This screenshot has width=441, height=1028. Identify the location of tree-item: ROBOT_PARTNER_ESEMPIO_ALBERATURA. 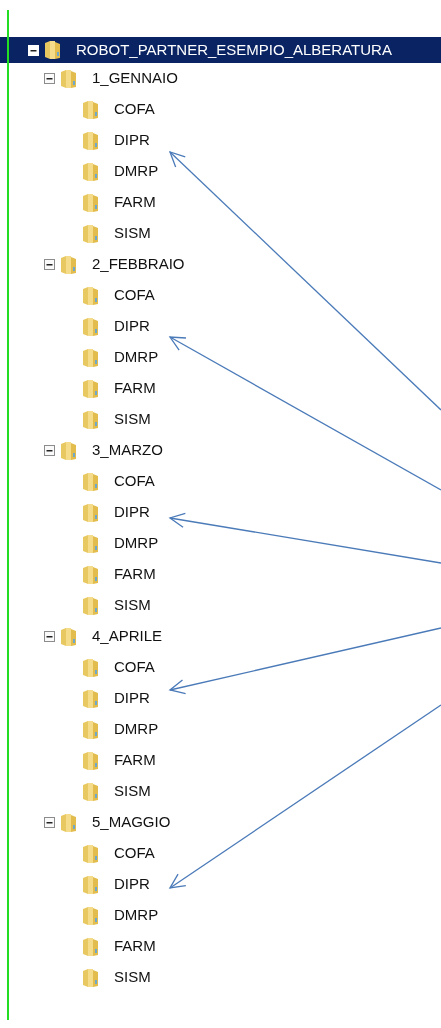
(220, 50).